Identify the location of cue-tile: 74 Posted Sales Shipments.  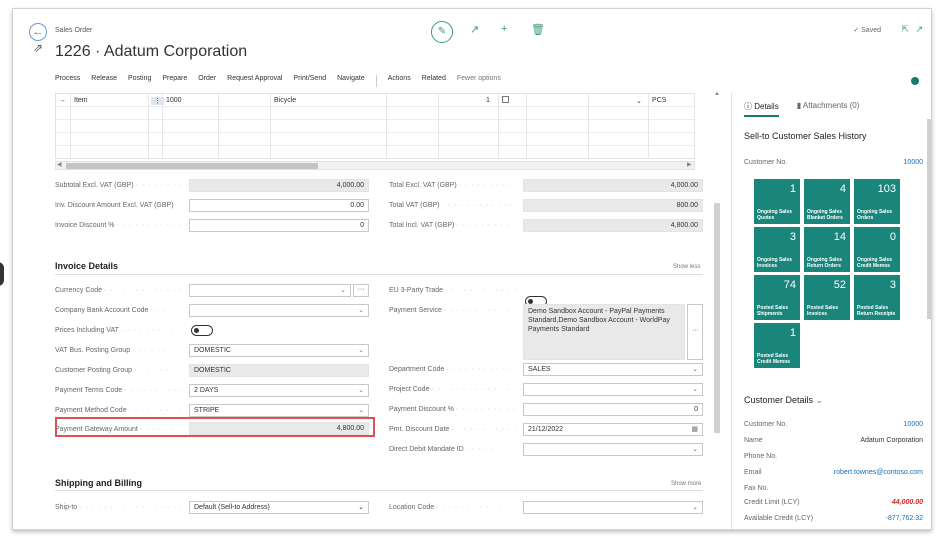
(777, 297).